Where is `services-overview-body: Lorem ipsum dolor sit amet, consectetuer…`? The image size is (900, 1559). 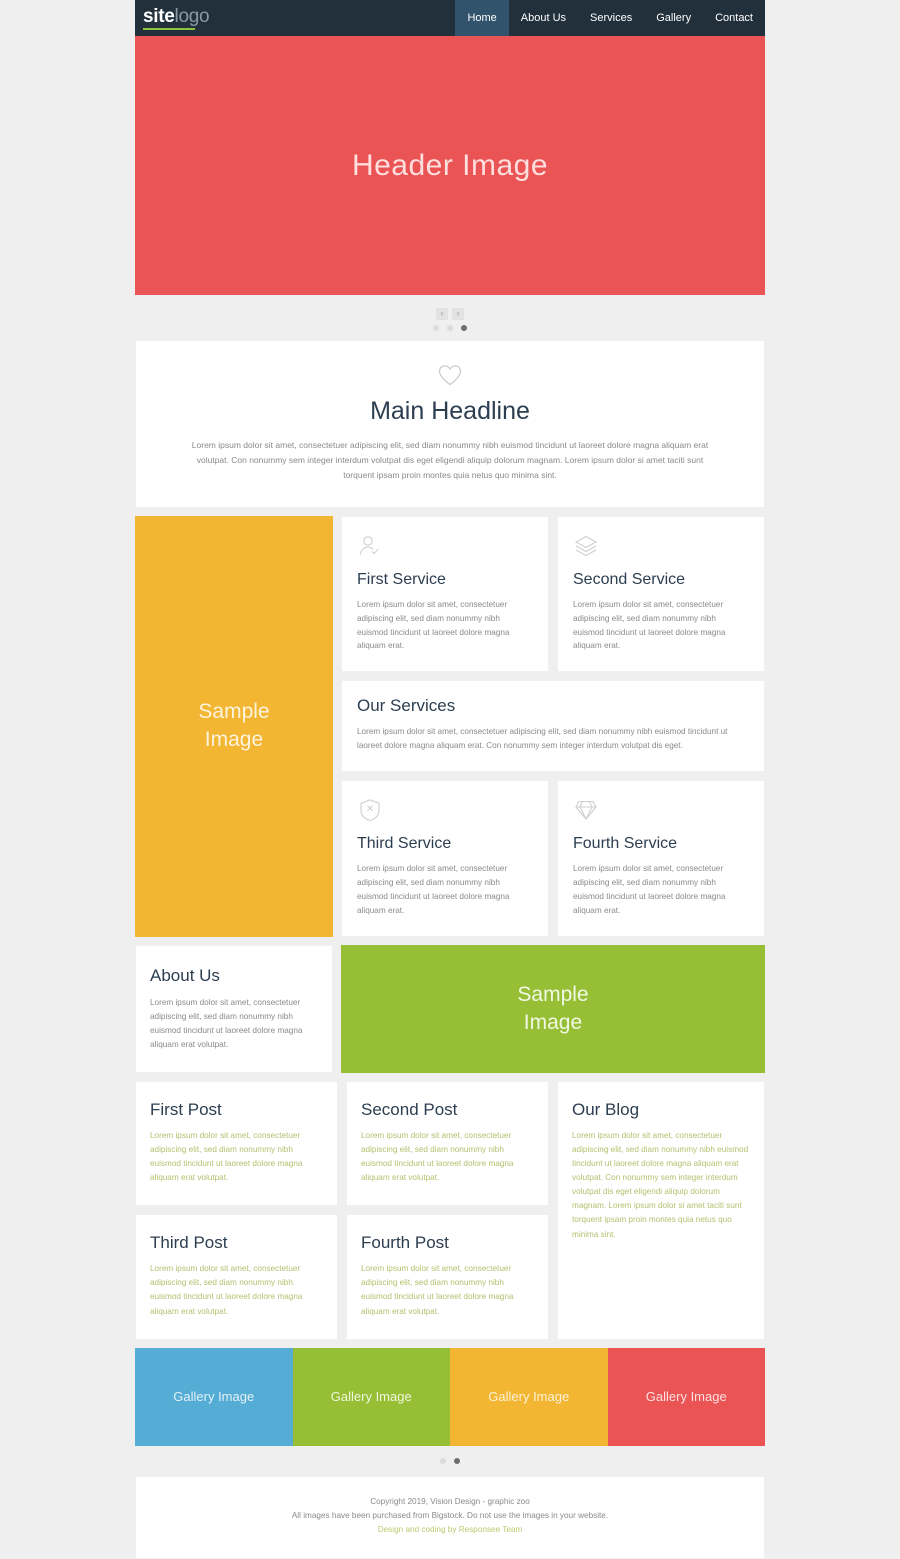 services-overview-body: Lorem ipsum dolor sit amet, consectetuer… is located at coordinates (542, 739).